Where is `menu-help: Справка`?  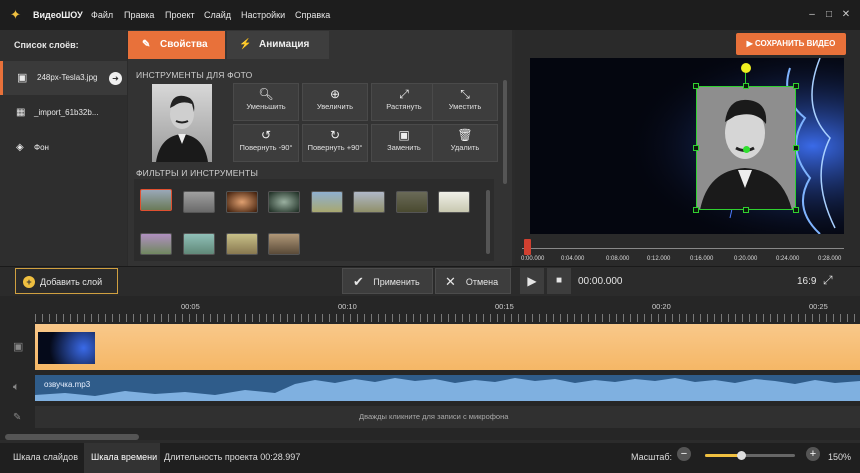
menu-help: Справка is located at coordinates (312, 15).